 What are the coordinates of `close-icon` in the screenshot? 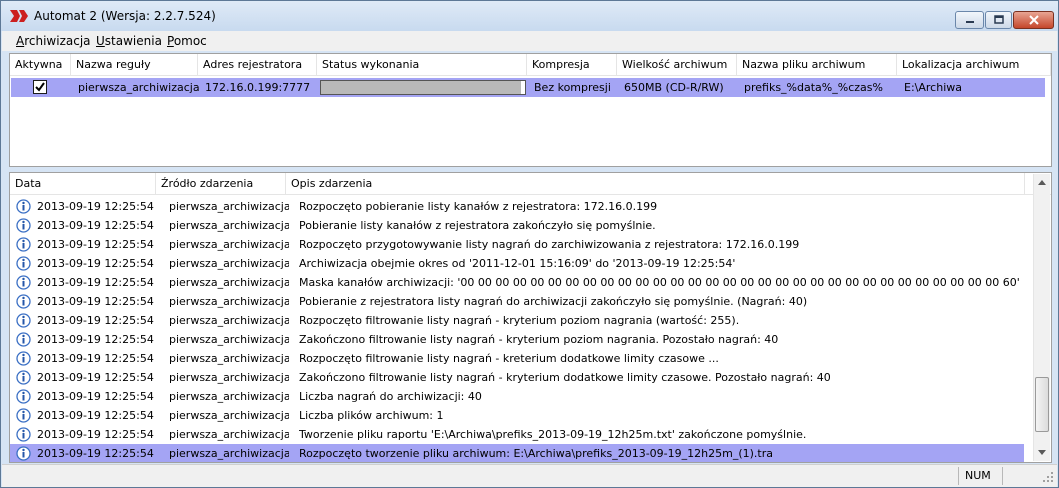 It's located at (1033, 20).